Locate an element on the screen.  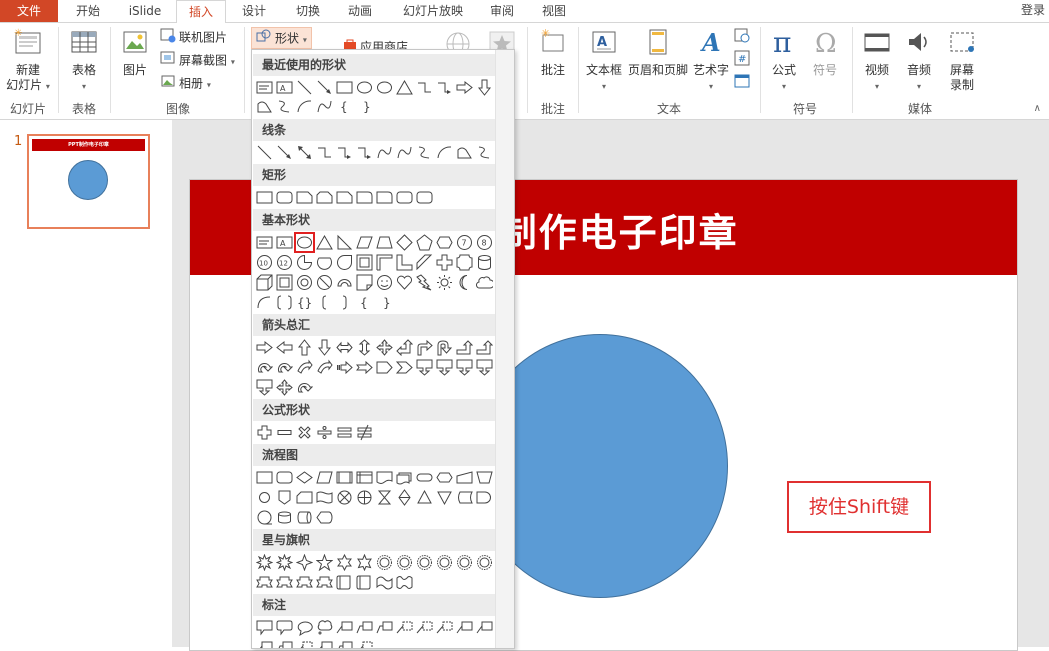
audio-button: 音频 ▾ is located at coordinates (919, 60).